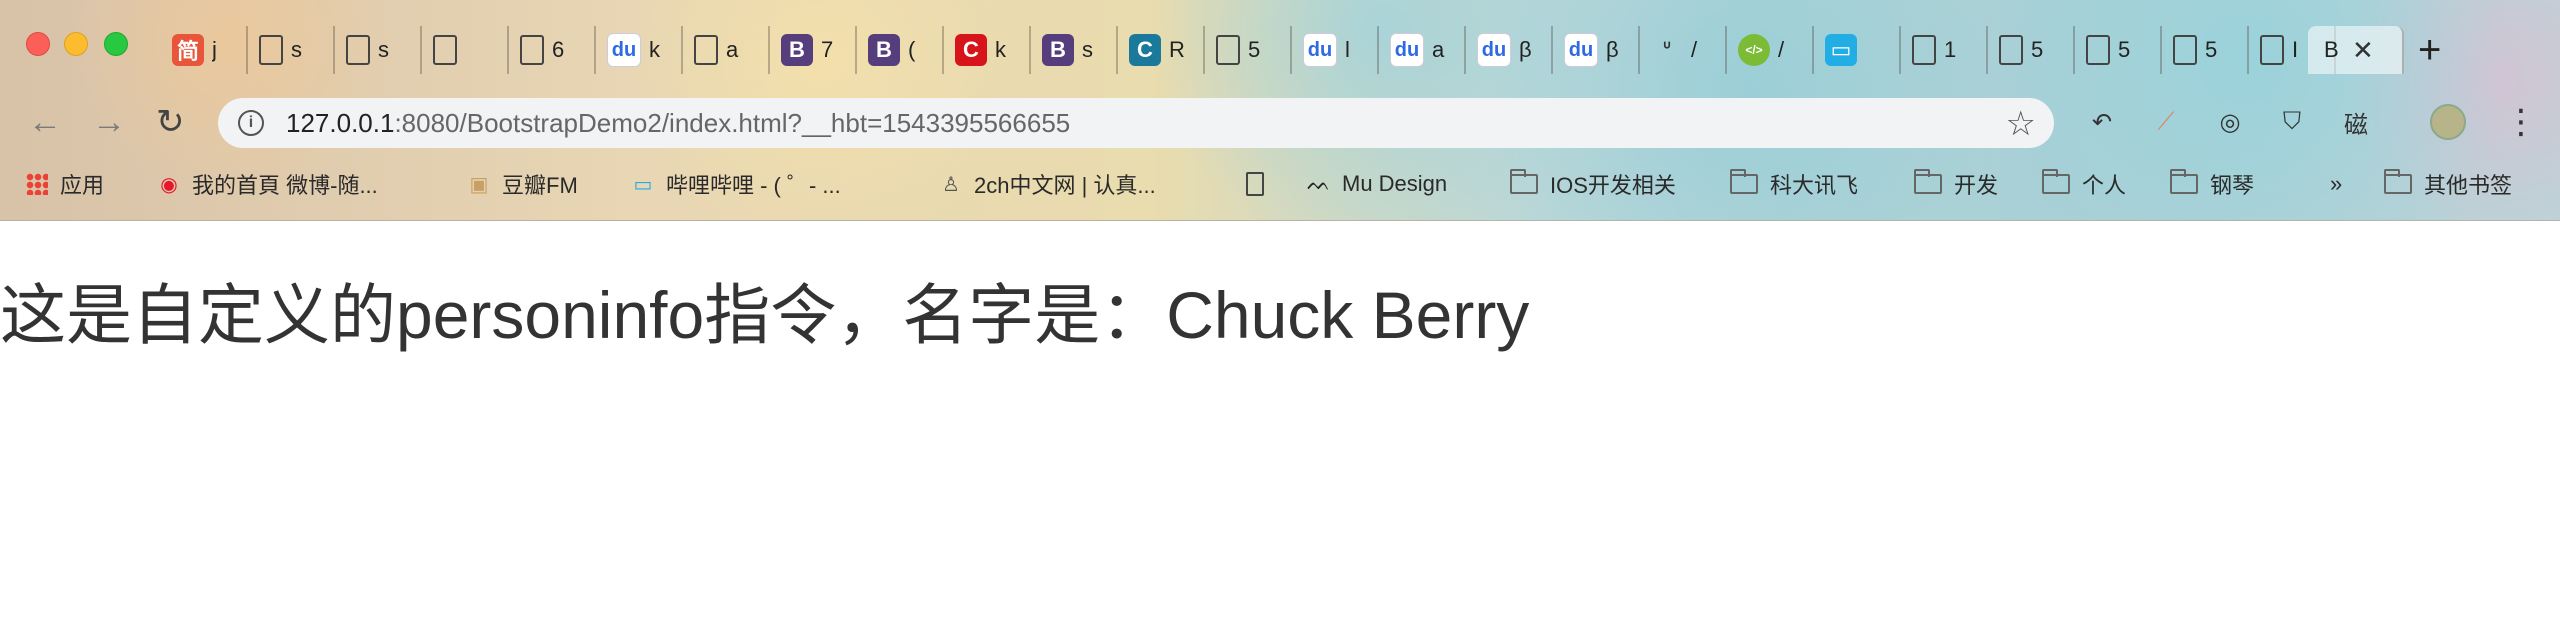 The width and height of the screenshot is (2560, 626). What do you see at coordinates (643, 184) in the screenshot?
I see `bili-icon: ▭` at bounding box center [643, 184].